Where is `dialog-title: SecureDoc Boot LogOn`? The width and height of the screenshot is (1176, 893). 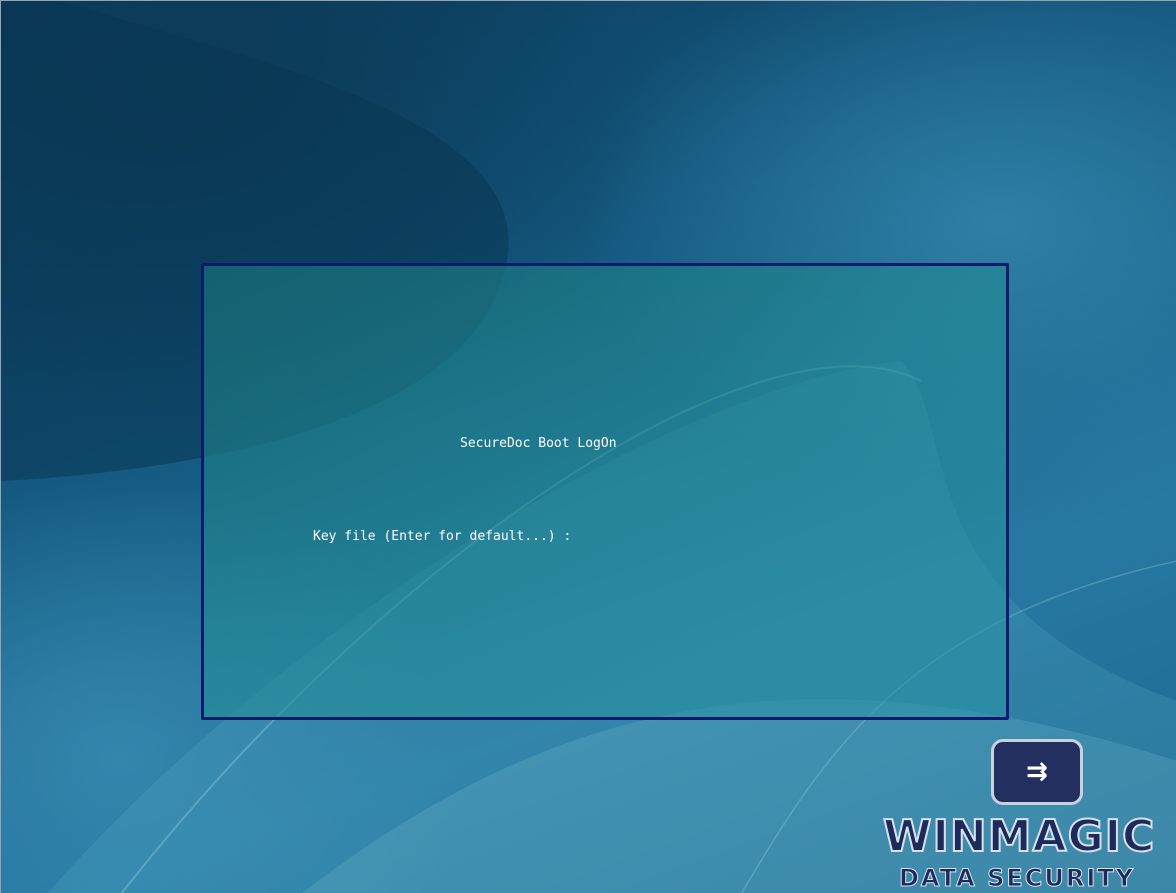 dialog-title: SecureDoc Boot LogOn is located at coordinates (538, 443).